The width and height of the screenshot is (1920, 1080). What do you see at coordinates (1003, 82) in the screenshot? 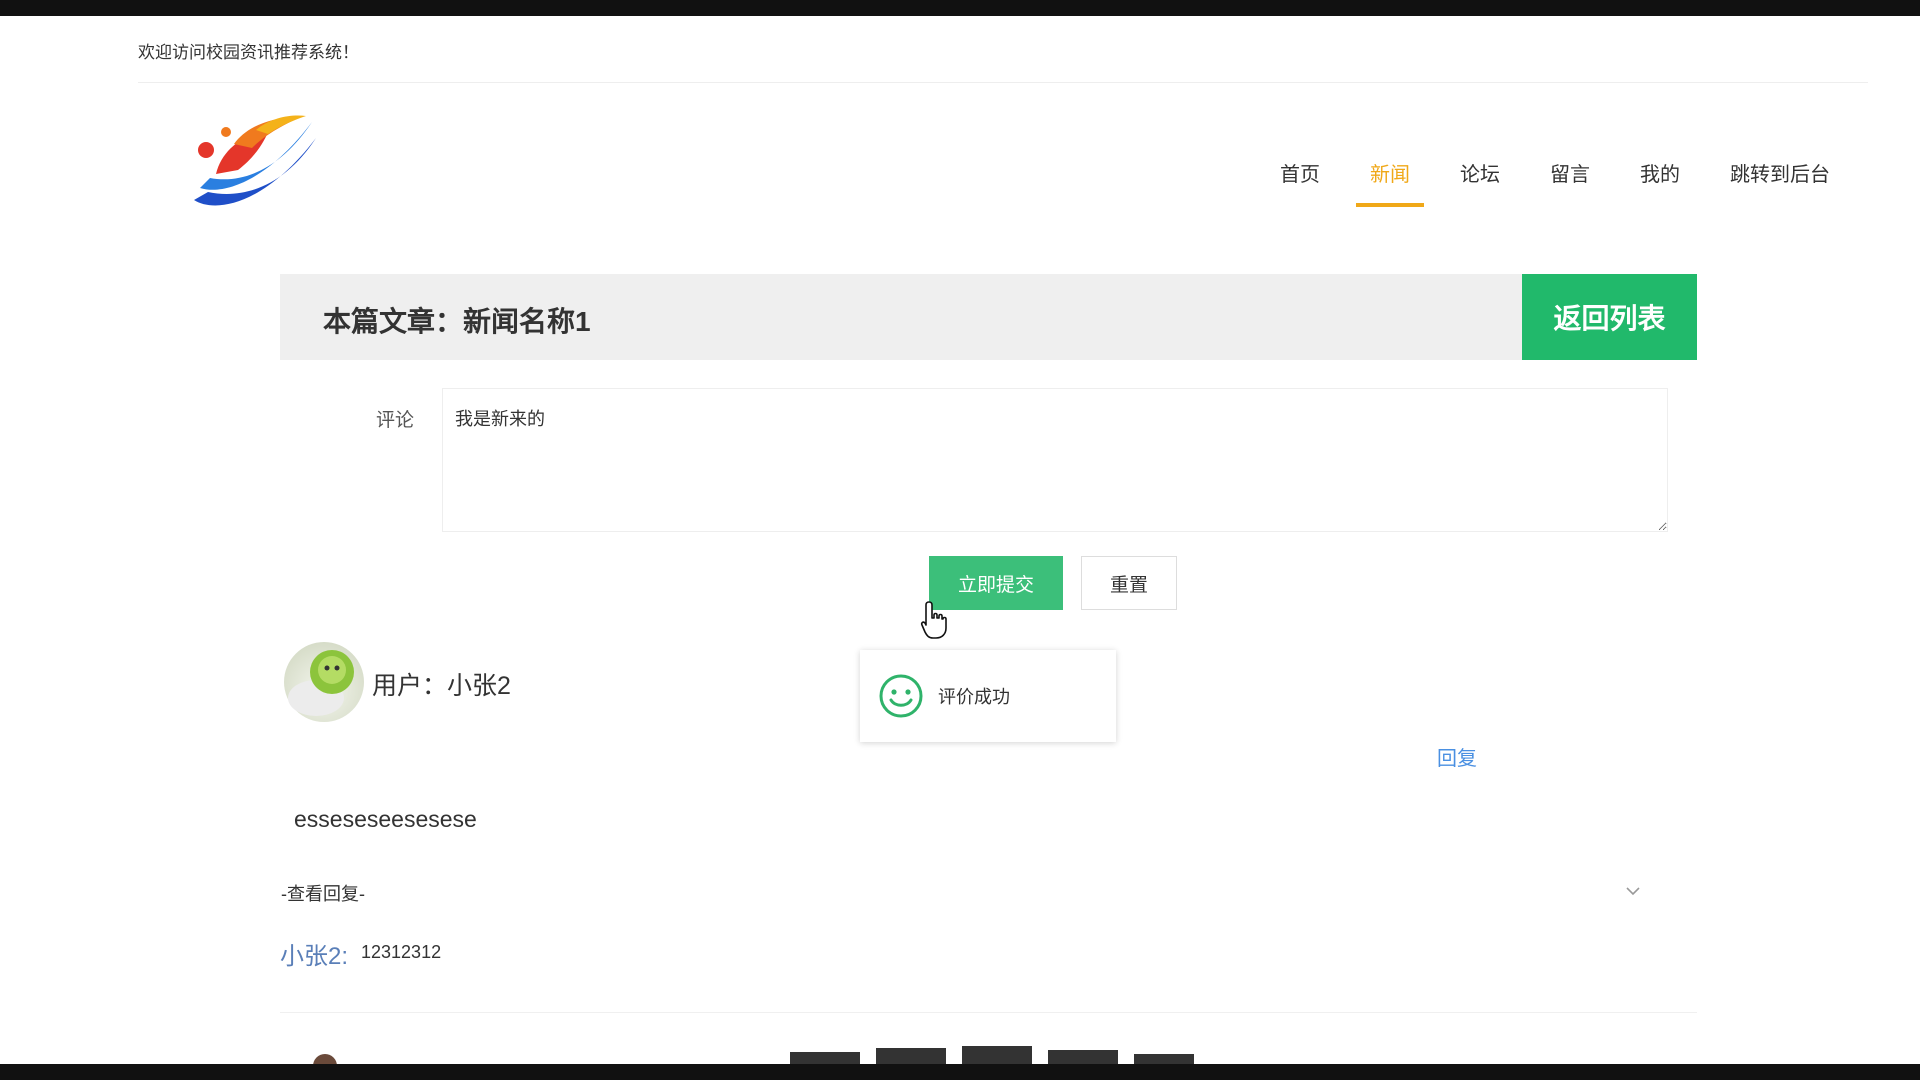
I see `header-divider` at bounding box center [1003, 82].